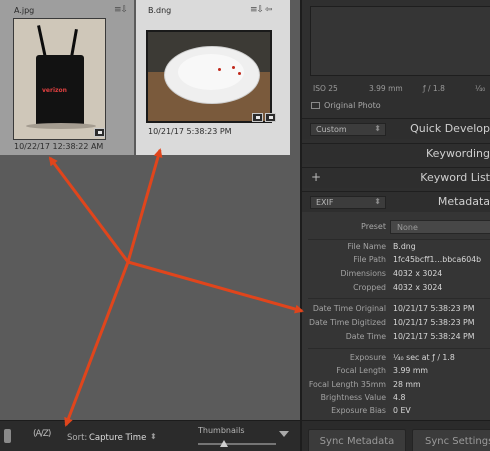 Image resolution: width=490 pixels, height=451 pixels. Describe the element at coordinates (396, 201) in the screenshot. I see `metadata-panel-header: EXIF ⬍ Metadata` at that location.